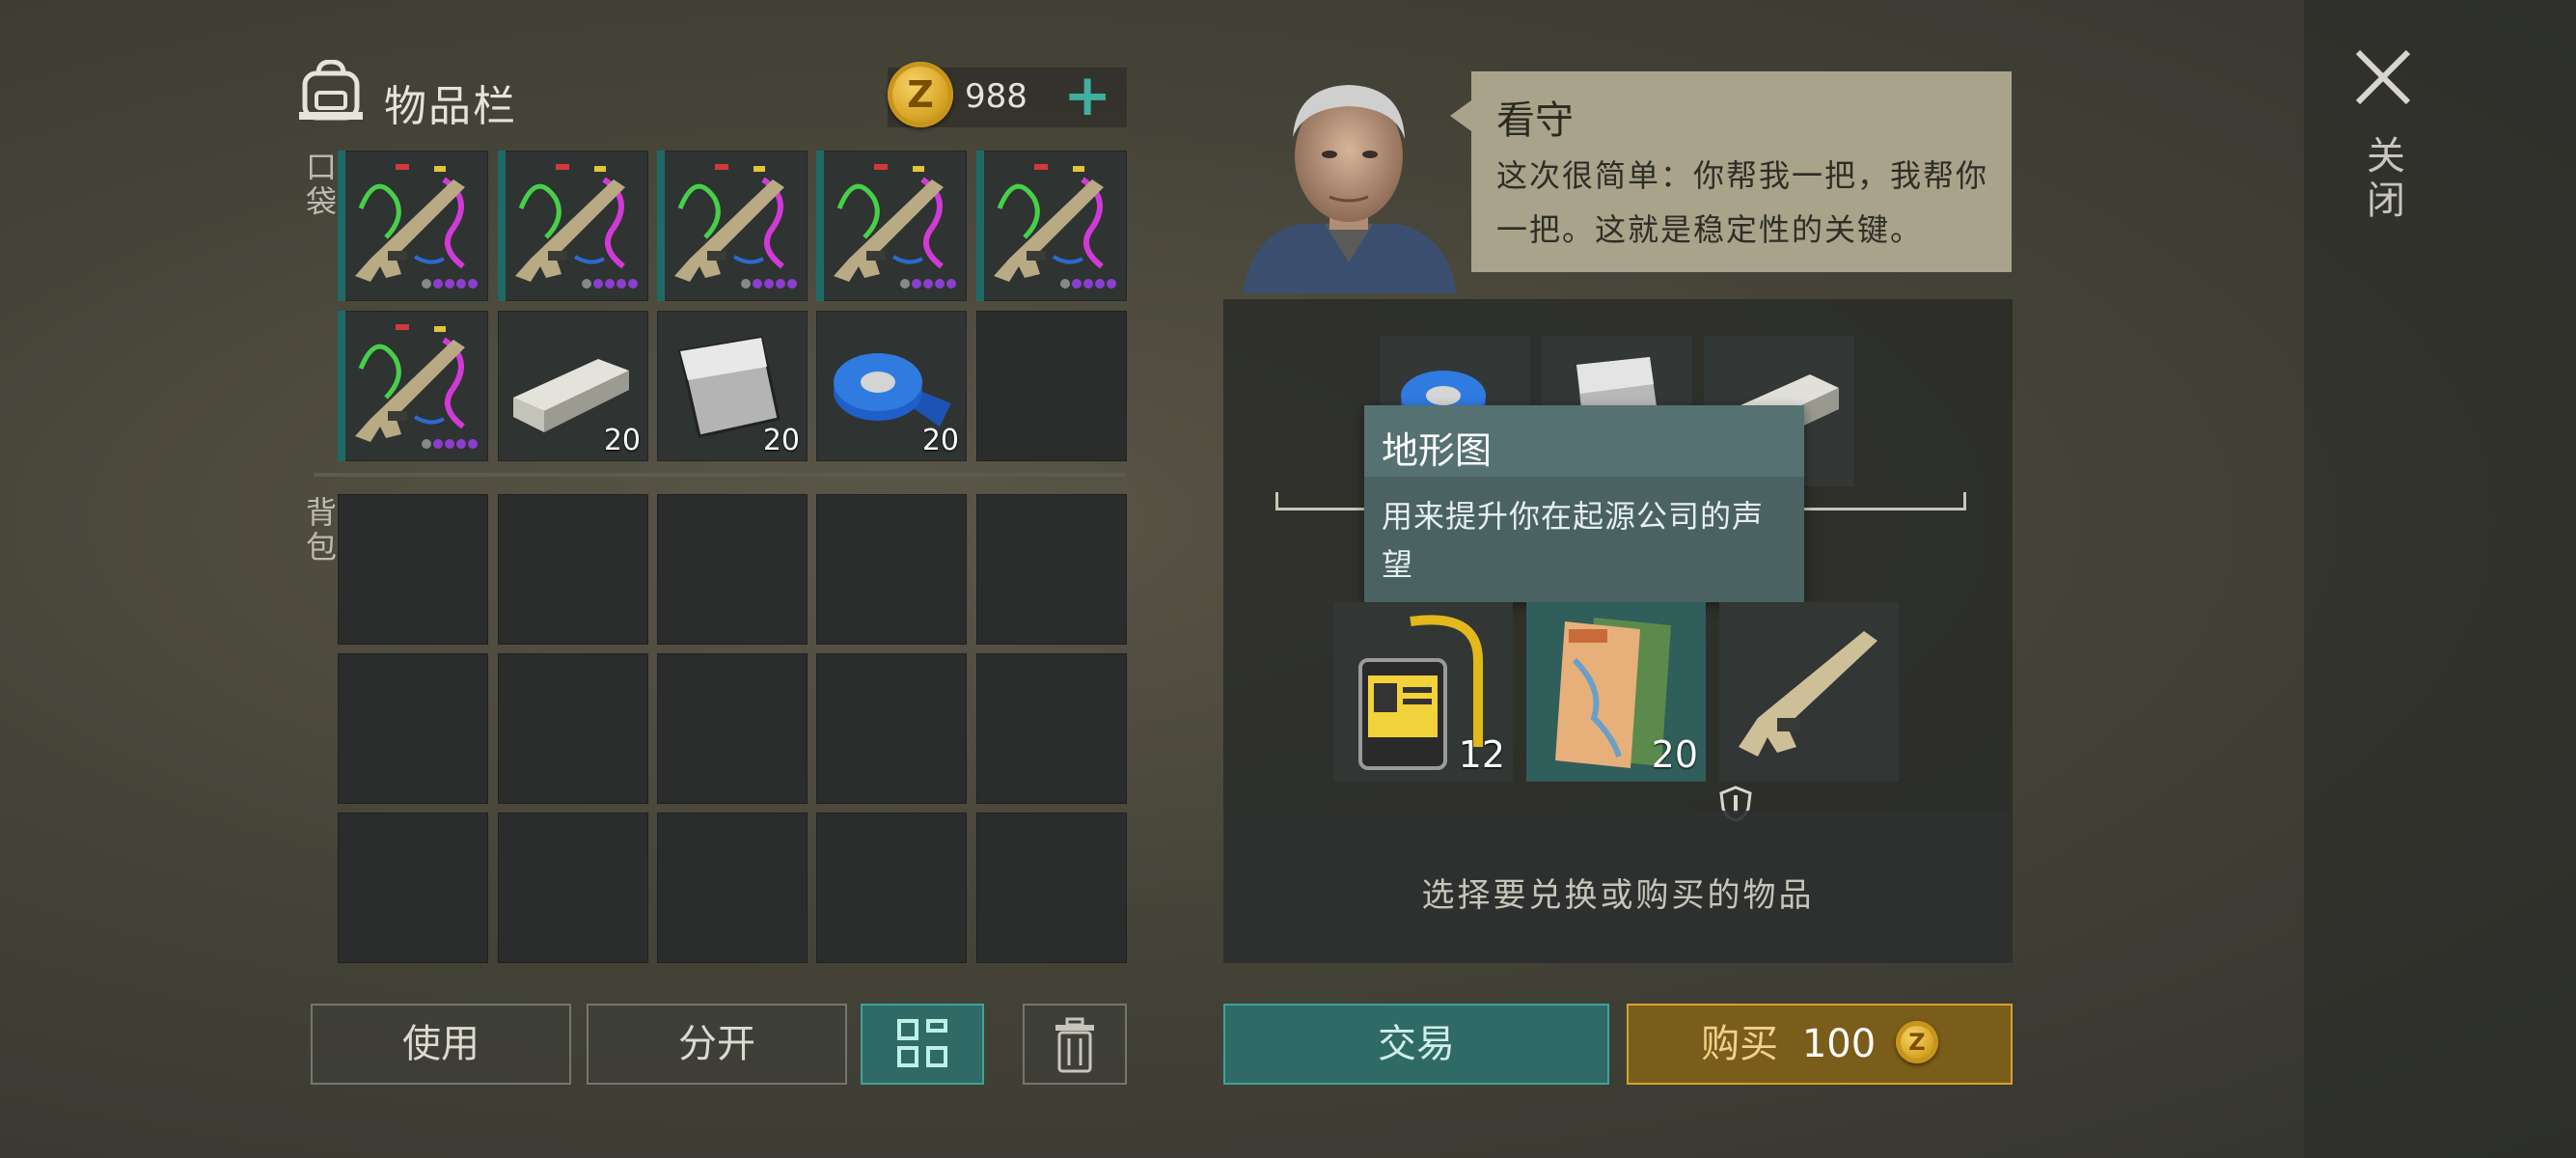 Image resolution: width=2576 pixels, height=1158 pixels. I want to click on section-divider, so click(720, 475).